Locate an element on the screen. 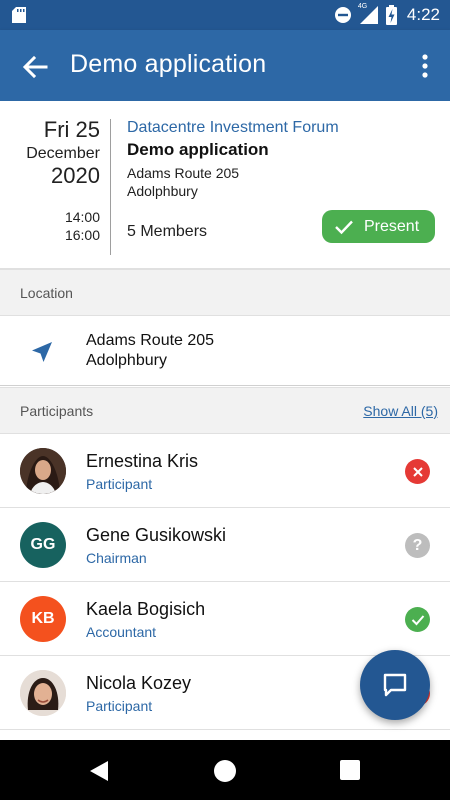  location-street: Adams Route 205 is located at coordinates (150, 340).